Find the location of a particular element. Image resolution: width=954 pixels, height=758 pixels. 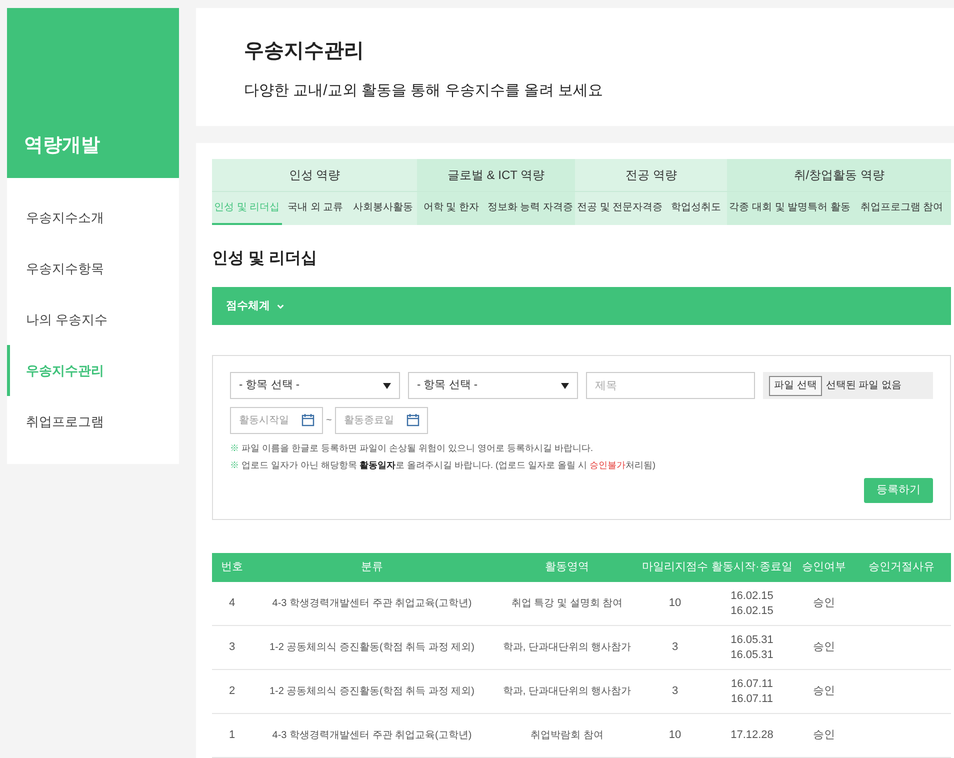

category-tab: 어학 및 한자 is located at coordinates (451, 208).